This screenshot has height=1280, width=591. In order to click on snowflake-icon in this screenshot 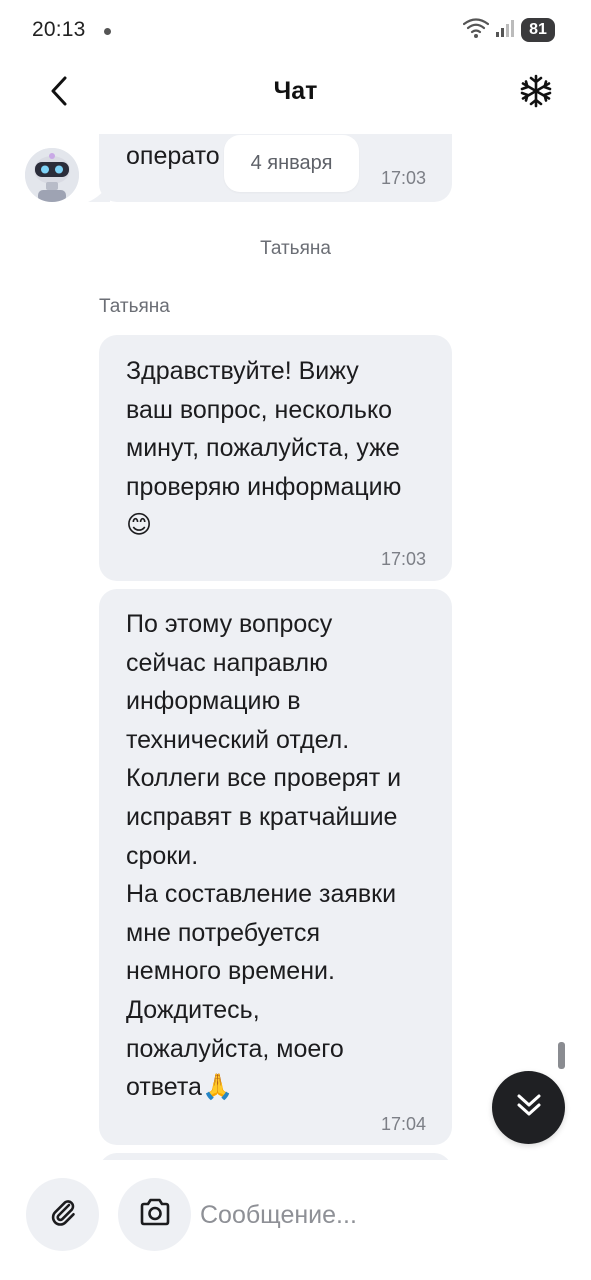, I will do `click(536, 93)`.